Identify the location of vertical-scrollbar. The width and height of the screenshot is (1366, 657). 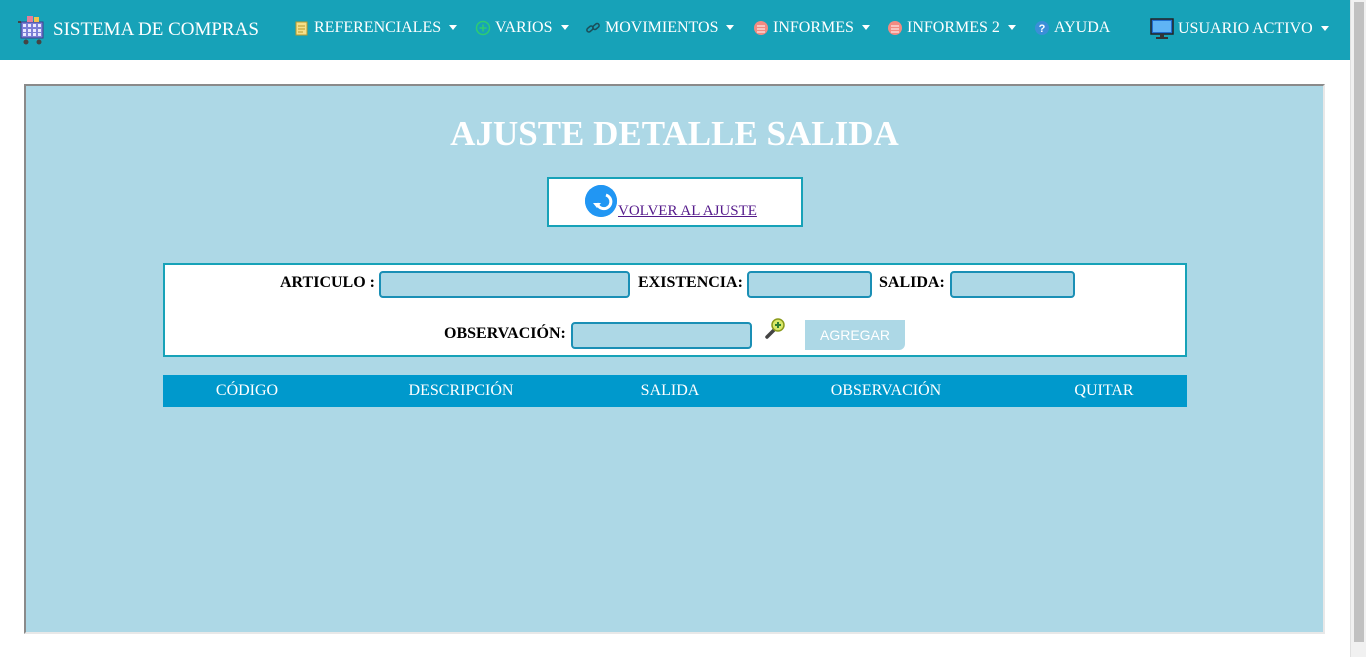
(1358, 328).